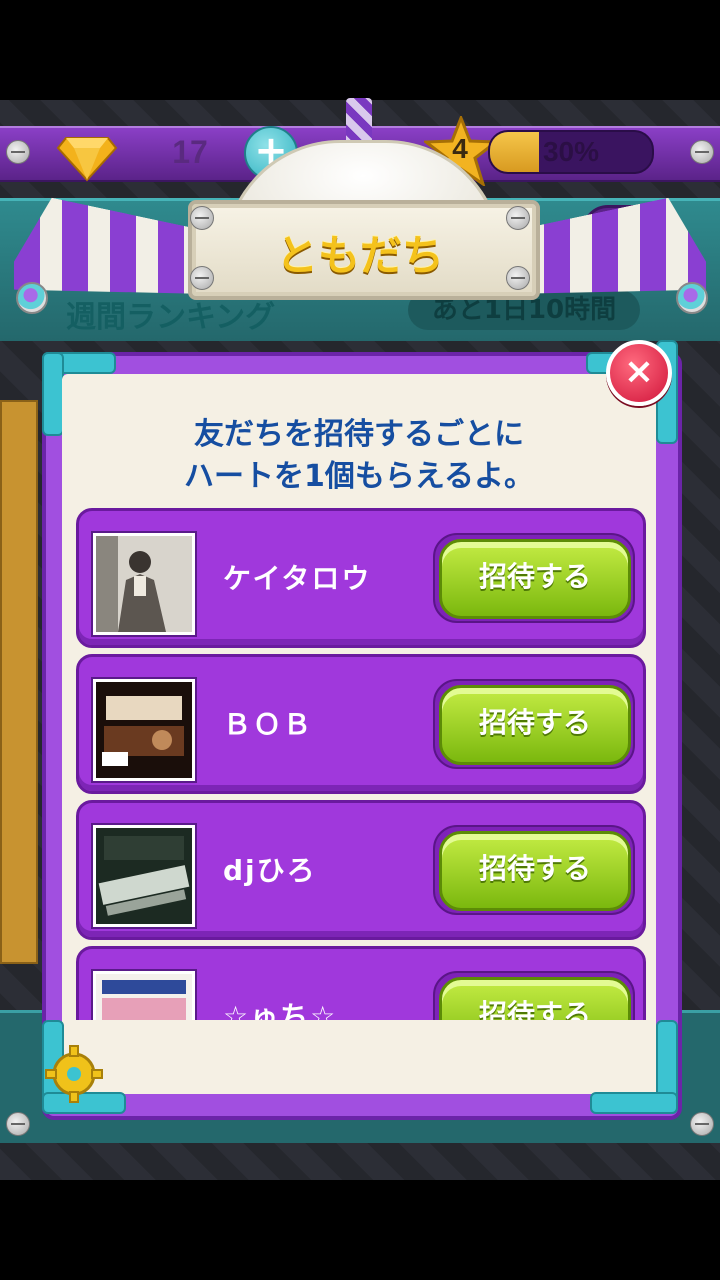 The image size is (720, 1280). Describe the element at coordinates (361, 983) in the screenshot. I see `friend-row: ☆ゅち☆ 招待する` at that location.